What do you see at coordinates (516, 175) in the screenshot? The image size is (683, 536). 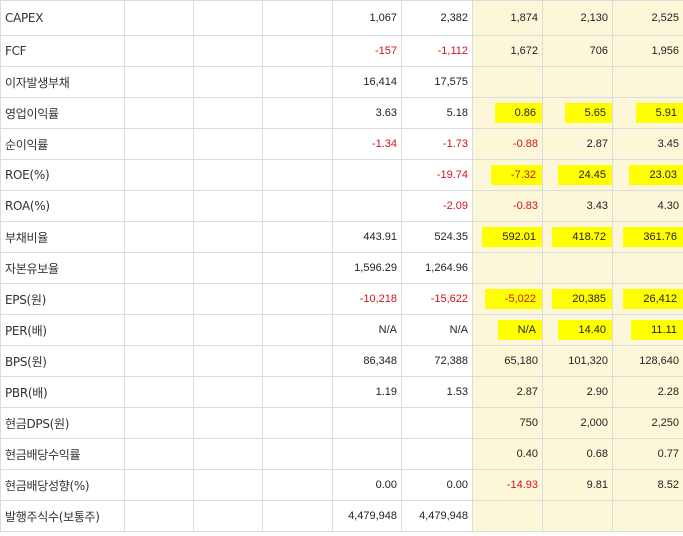 I see `cell-value: -7.32` at bounding box center [516, 175].